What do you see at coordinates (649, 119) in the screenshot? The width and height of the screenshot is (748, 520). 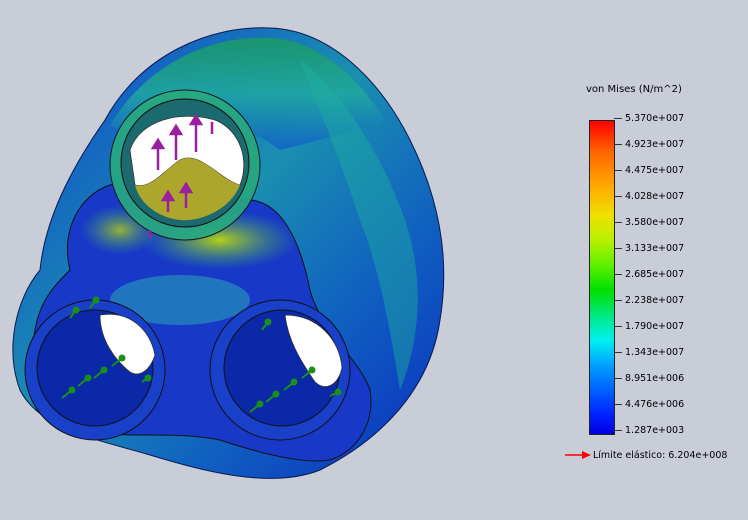 I see `tick-label: 5.370e+007` at bounding box center [649, 119].